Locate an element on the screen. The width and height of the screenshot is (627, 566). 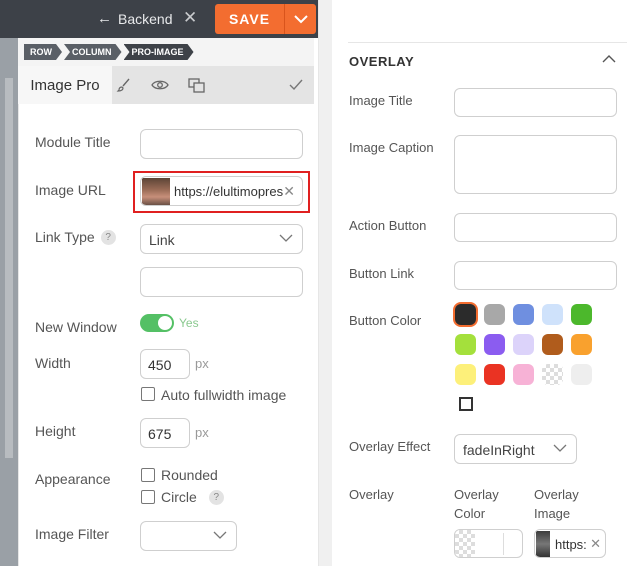
width-unit: px is located at coordinates (202, 363).